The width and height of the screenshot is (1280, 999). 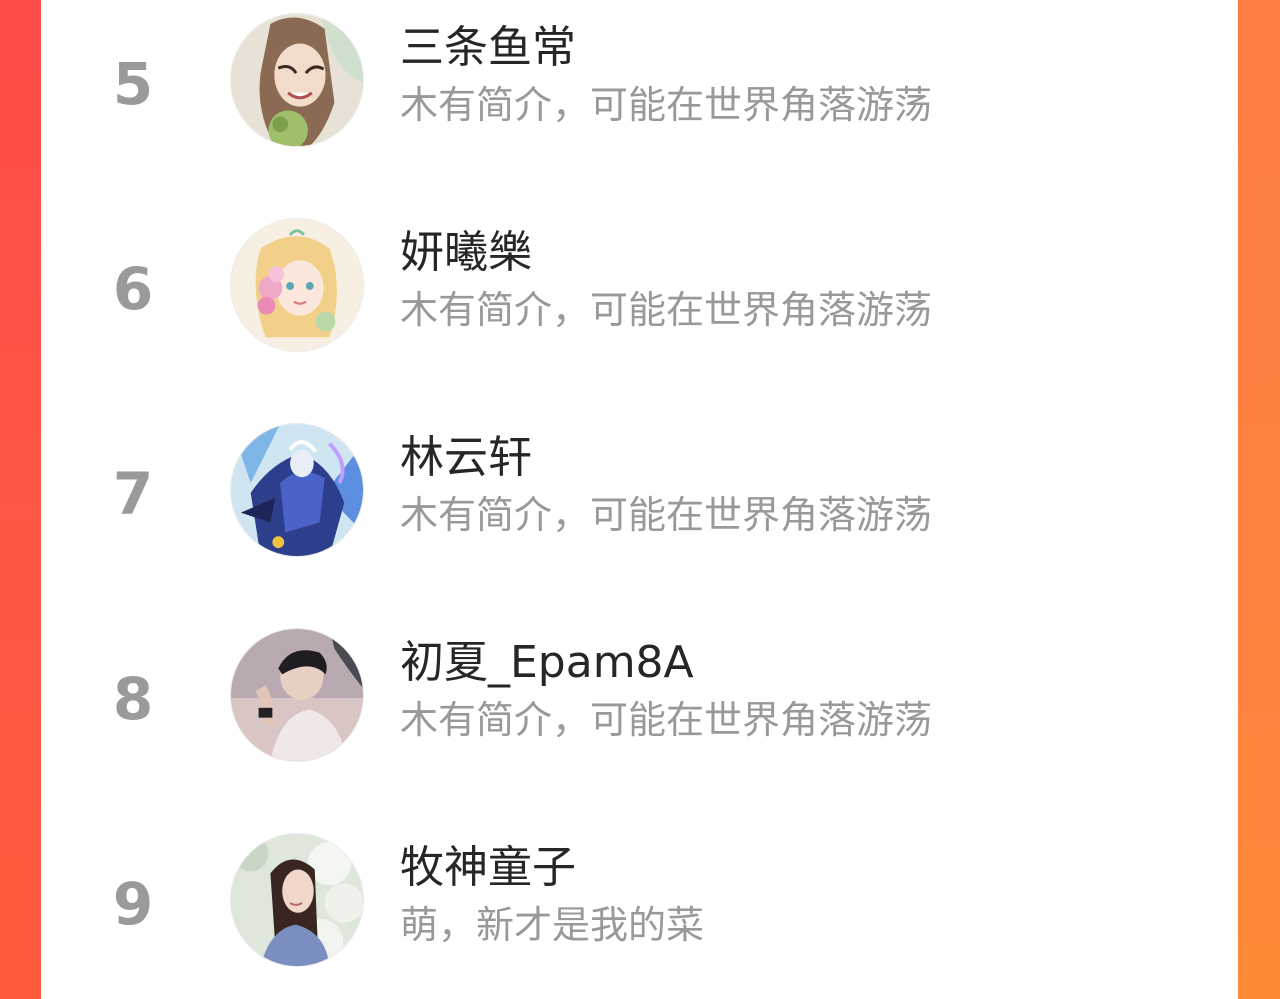 I want to click on user-name: 初夏_Epam8A, so click(x=547, y=663).